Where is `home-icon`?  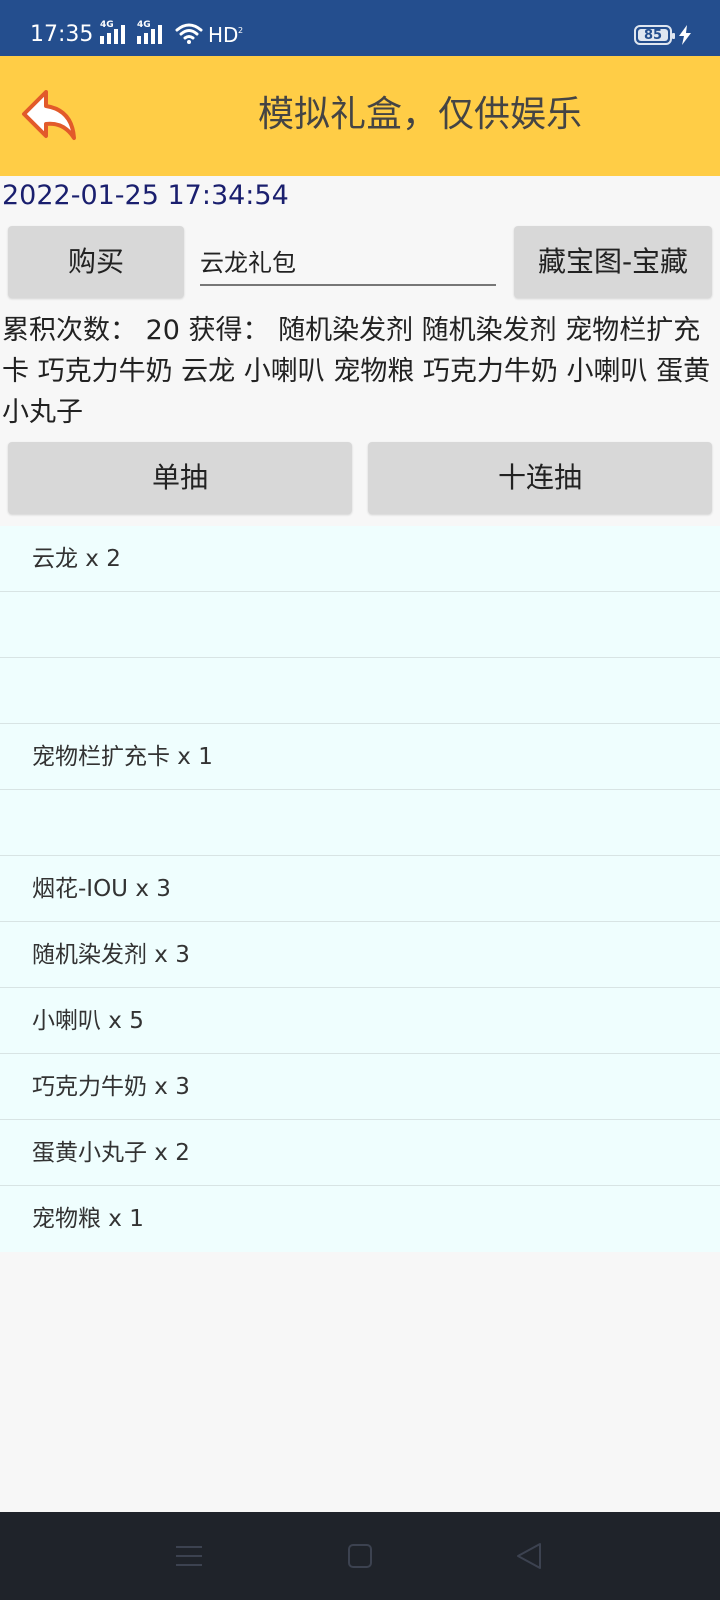
home-icon is located at coordinates (360, 1556).